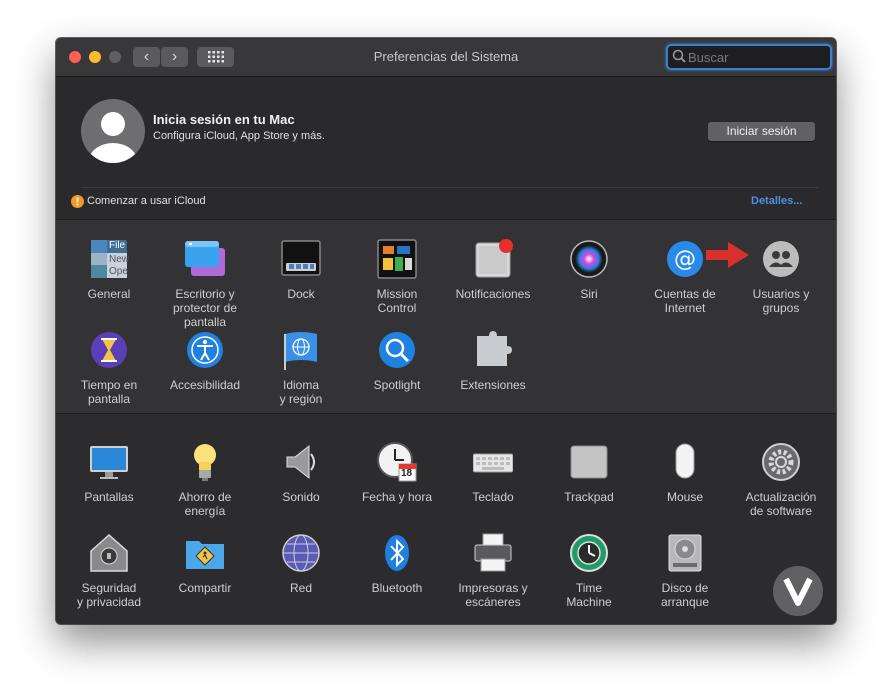  I want to click on user-silhouette-icon, so click(113, 137).